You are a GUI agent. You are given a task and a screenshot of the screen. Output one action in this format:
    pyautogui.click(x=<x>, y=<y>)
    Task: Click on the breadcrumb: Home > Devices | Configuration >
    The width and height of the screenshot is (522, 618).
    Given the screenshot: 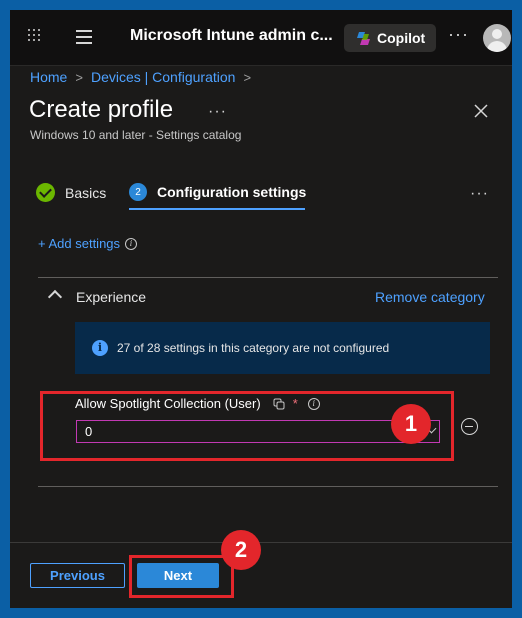 What is the action you would take?
    pyautogui.click(x=144, y=77)
    